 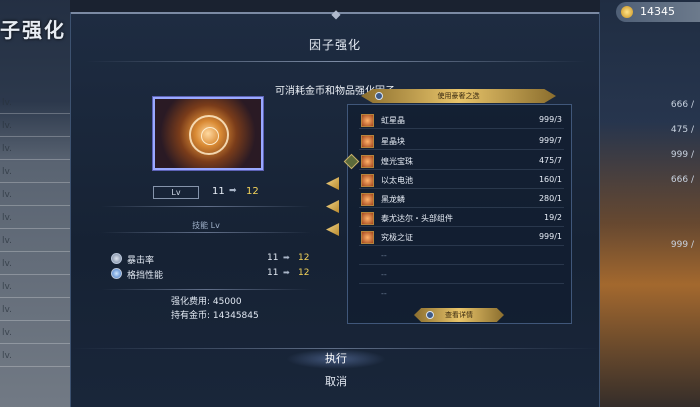 I want to click on title-divider, so click(x=336, y=61).